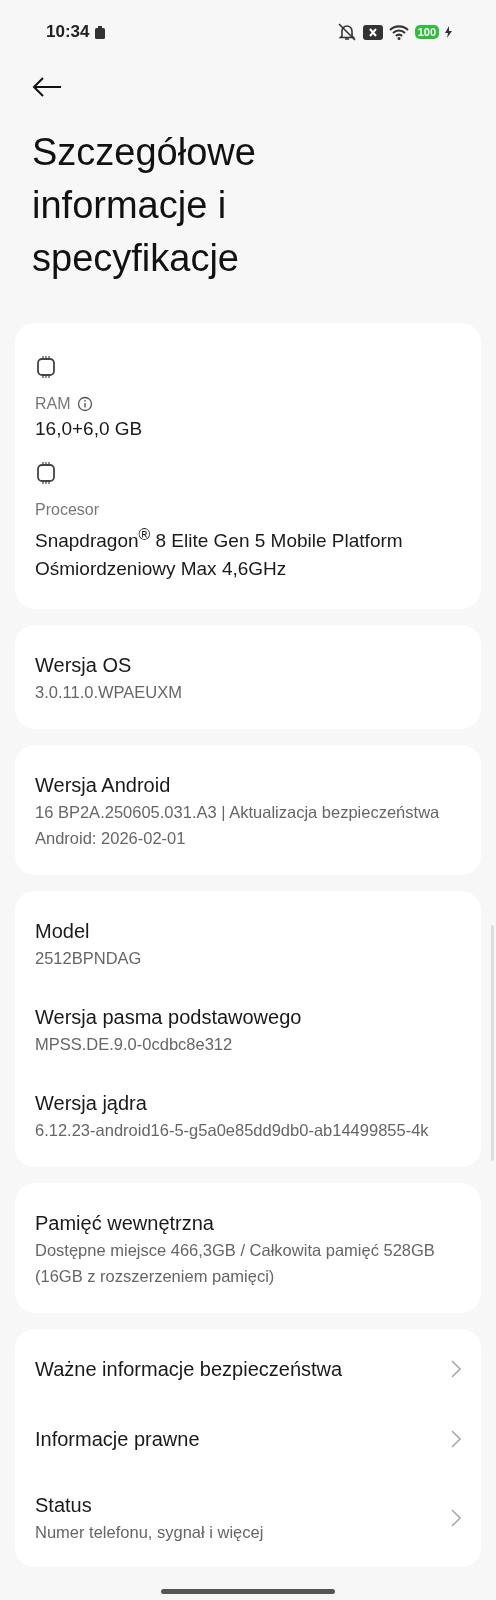 The width and height of the screenshot is (496, 1600). Describe the element at coordinates (109, 693) in the screenshot. I see `info-value: 3.0.11.0.WPAEUXM` at that location.